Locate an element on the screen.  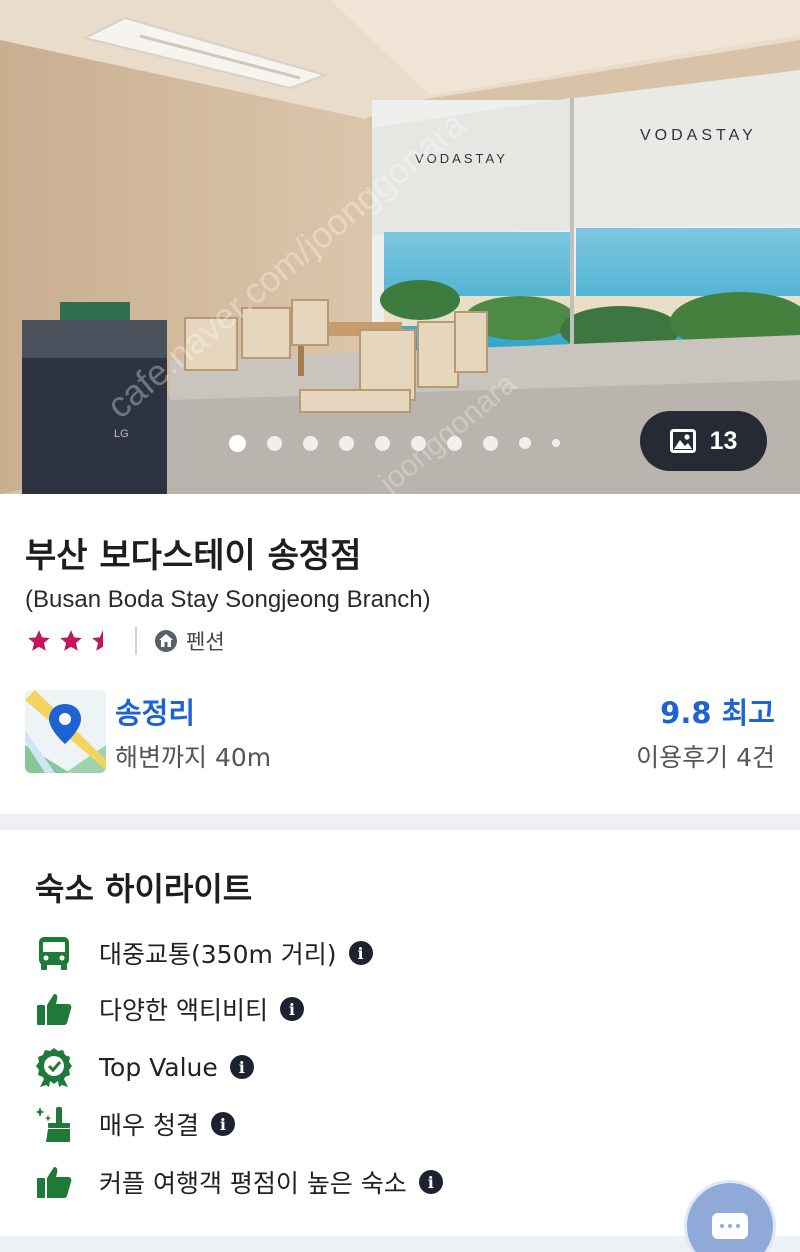
highlight-item: 매우 청결 i is located at coordinates (135, 1124).